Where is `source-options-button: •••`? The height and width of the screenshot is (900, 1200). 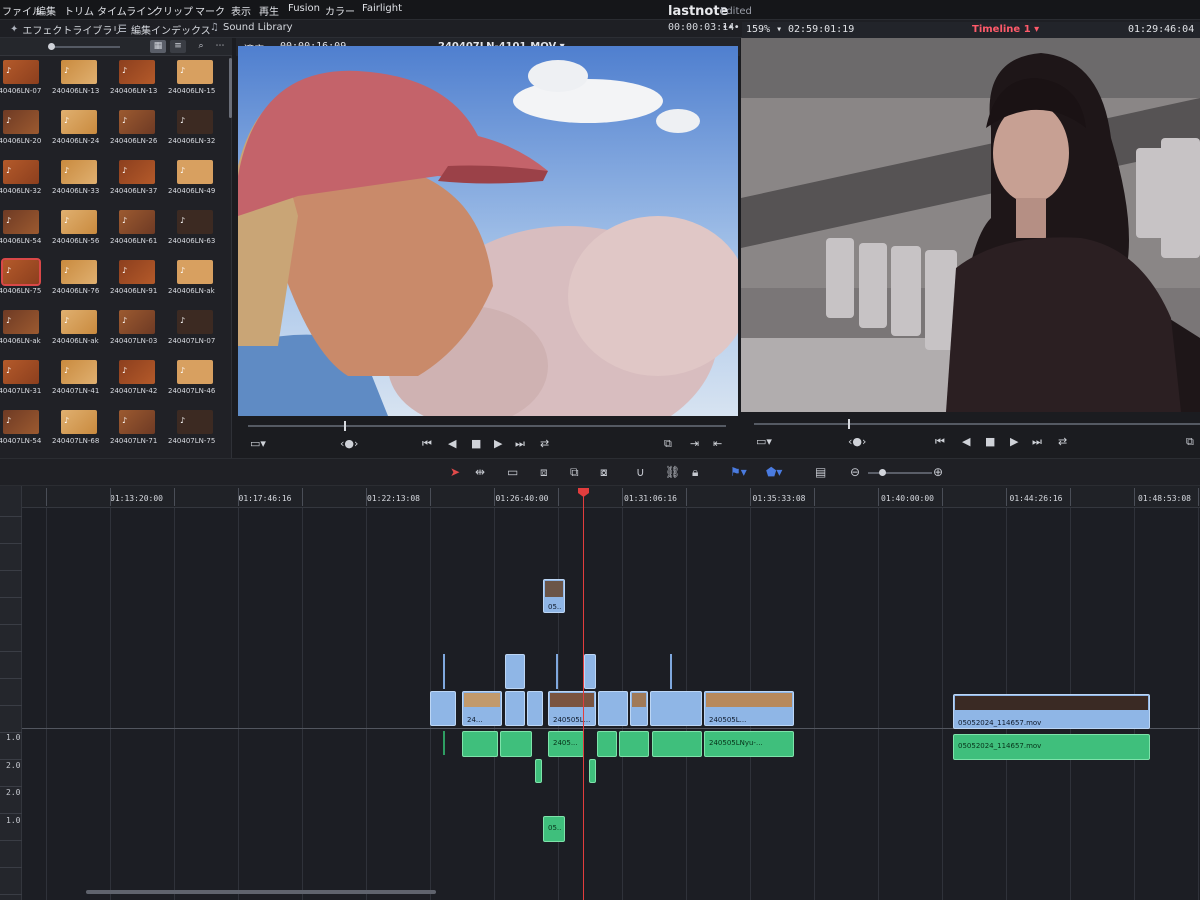 source-options-button: ••• is located at coordinates (731, 27).